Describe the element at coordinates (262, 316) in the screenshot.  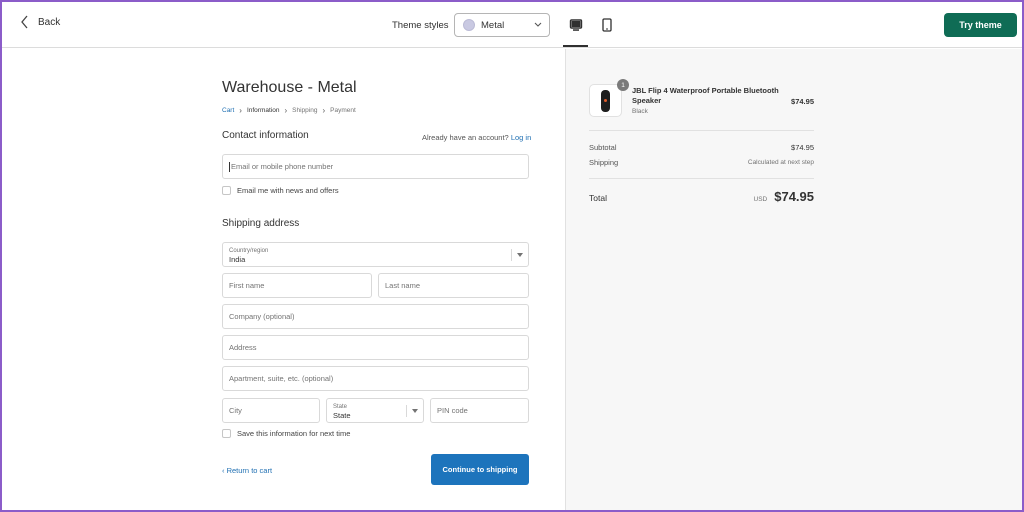
I see `company-placeholder: Company (optional)` at that location.